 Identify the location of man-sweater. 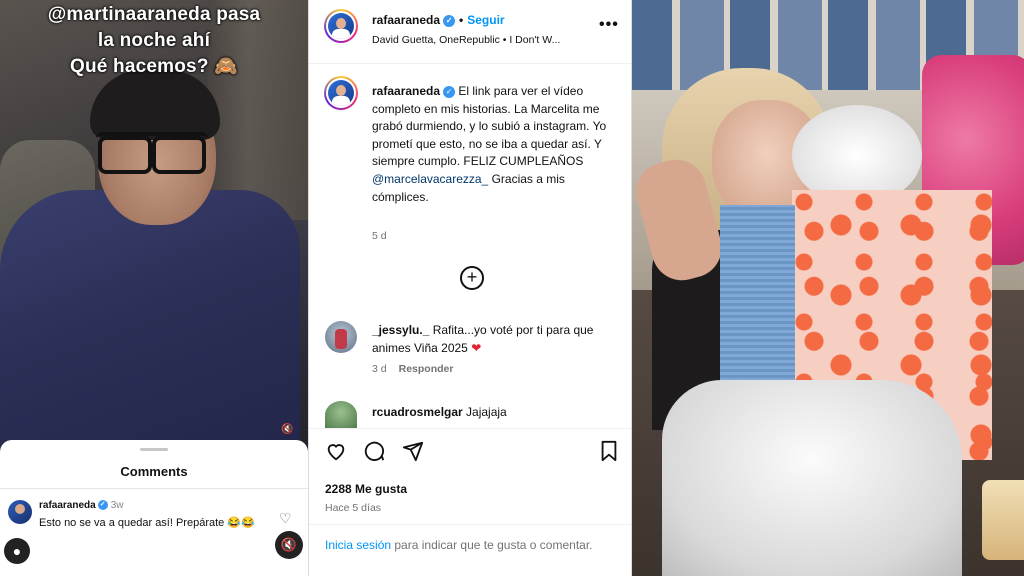
(150, 320).